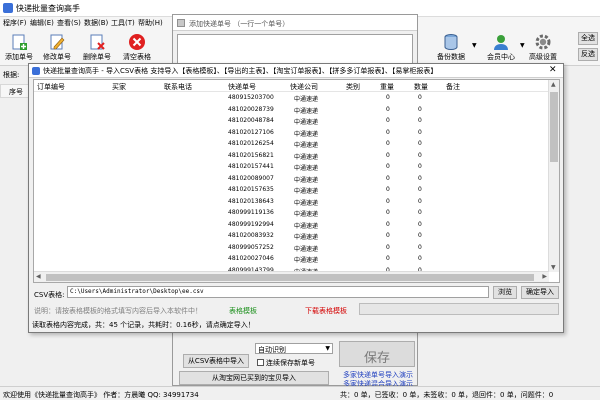 The width and height of the screenshot is (600, 400). What do you see at coordinates (49, 295) in the screenshot?
I see `csv-path-label: CSV表格:` at bounding box center [49, 295].